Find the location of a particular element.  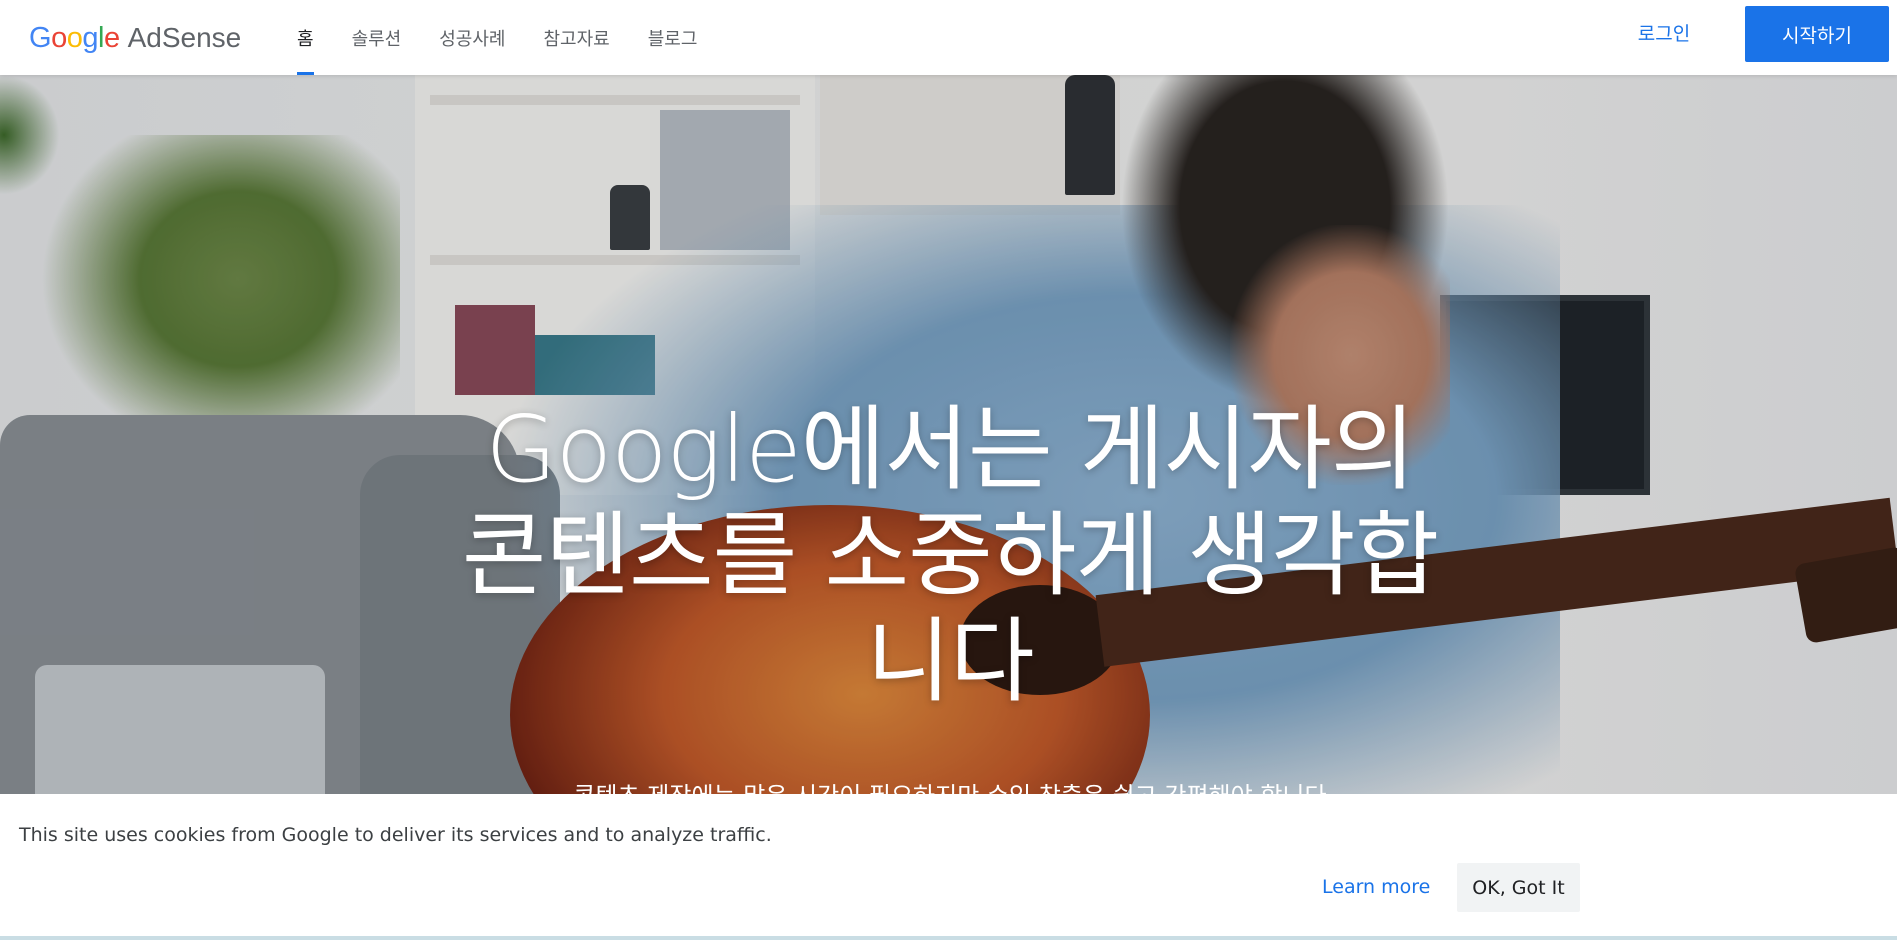

logo-letter: g is located at coordinates (90, 37).